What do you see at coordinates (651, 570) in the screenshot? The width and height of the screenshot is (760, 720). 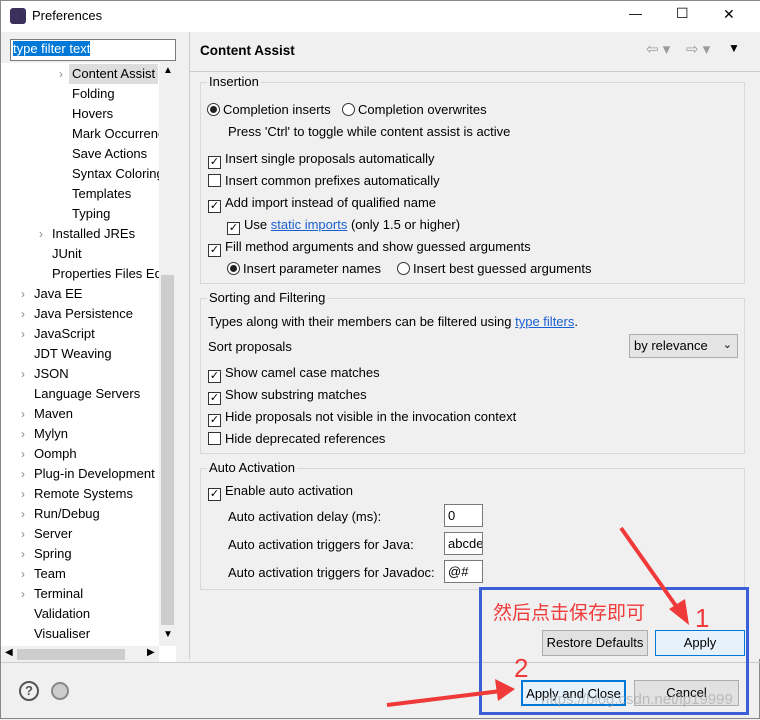 I see `arrow-to-apply` at bounding box center [651, 570].